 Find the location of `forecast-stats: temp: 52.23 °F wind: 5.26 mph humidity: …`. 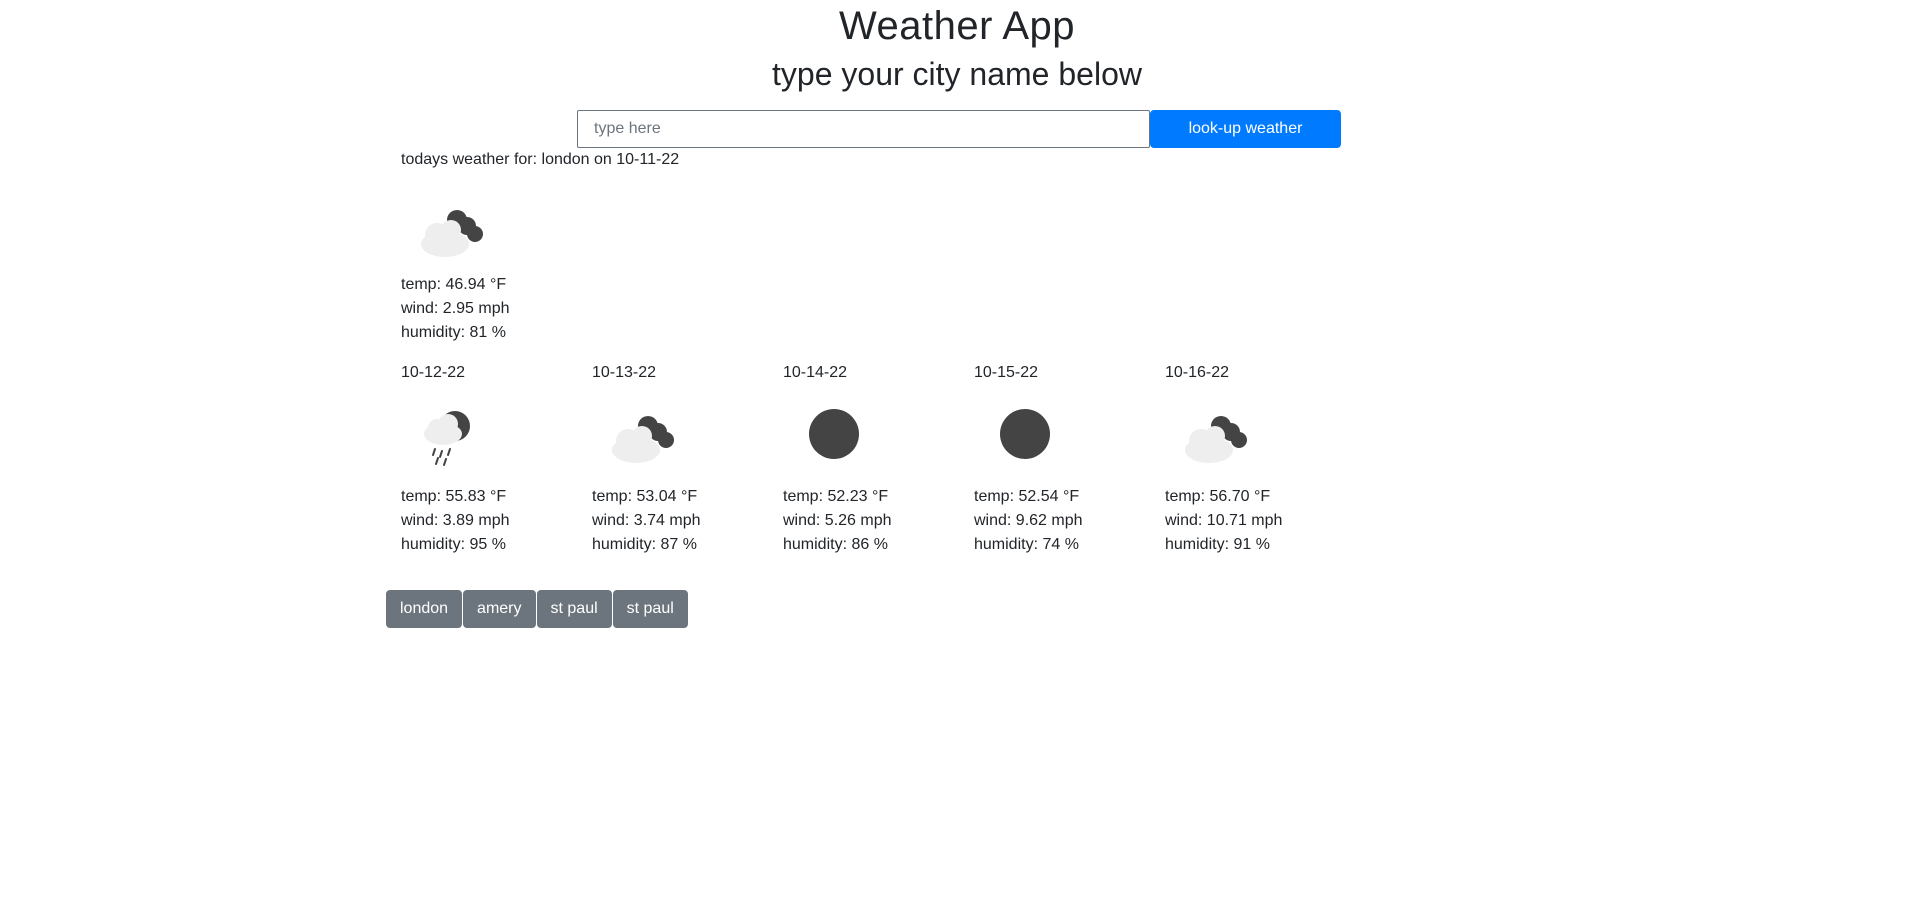

forecast-stats: temp: 52.23 °F wind: 5.26 mph humidity: … is located at coordinates (878, 521).